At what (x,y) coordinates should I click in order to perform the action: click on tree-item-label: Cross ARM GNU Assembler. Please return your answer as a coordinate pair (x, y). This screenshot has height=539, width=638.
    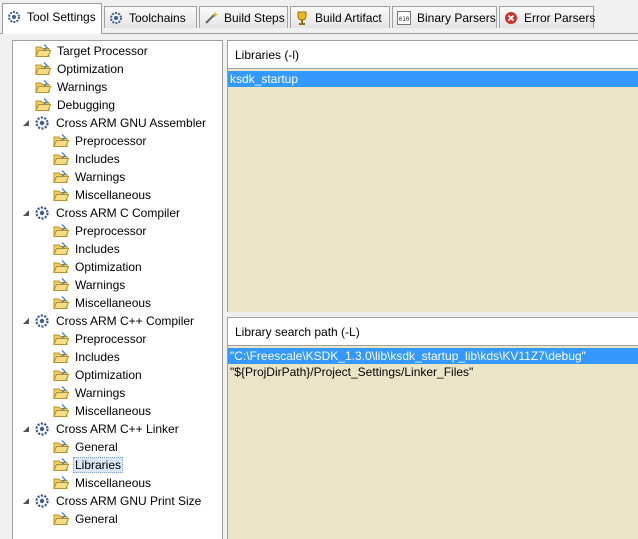
    Looking at the image, I should click on (131, 123).